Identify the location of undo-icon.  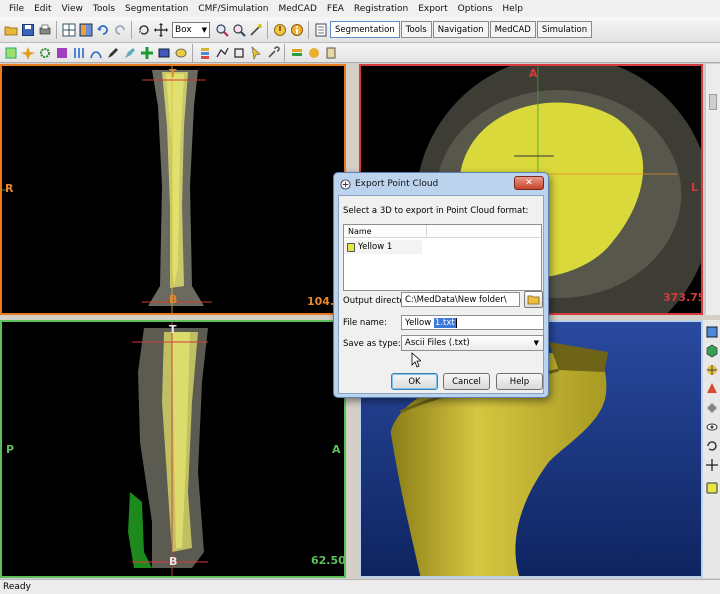
(102, 29).